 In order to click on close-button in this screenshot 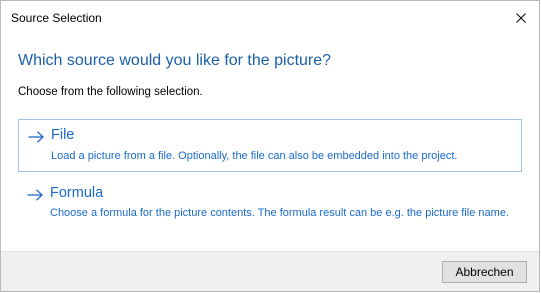, I will do `click(521, 17)`.